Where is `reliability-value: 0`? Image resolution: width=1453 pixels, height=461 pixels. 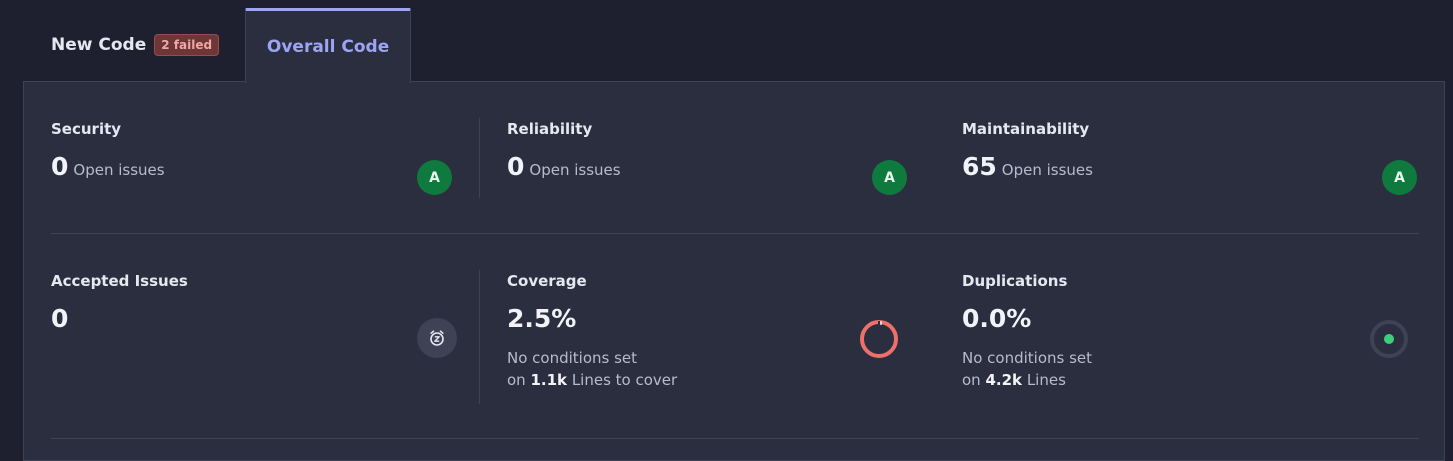 reliability-value: 0 is located at coordinates (515, 166).